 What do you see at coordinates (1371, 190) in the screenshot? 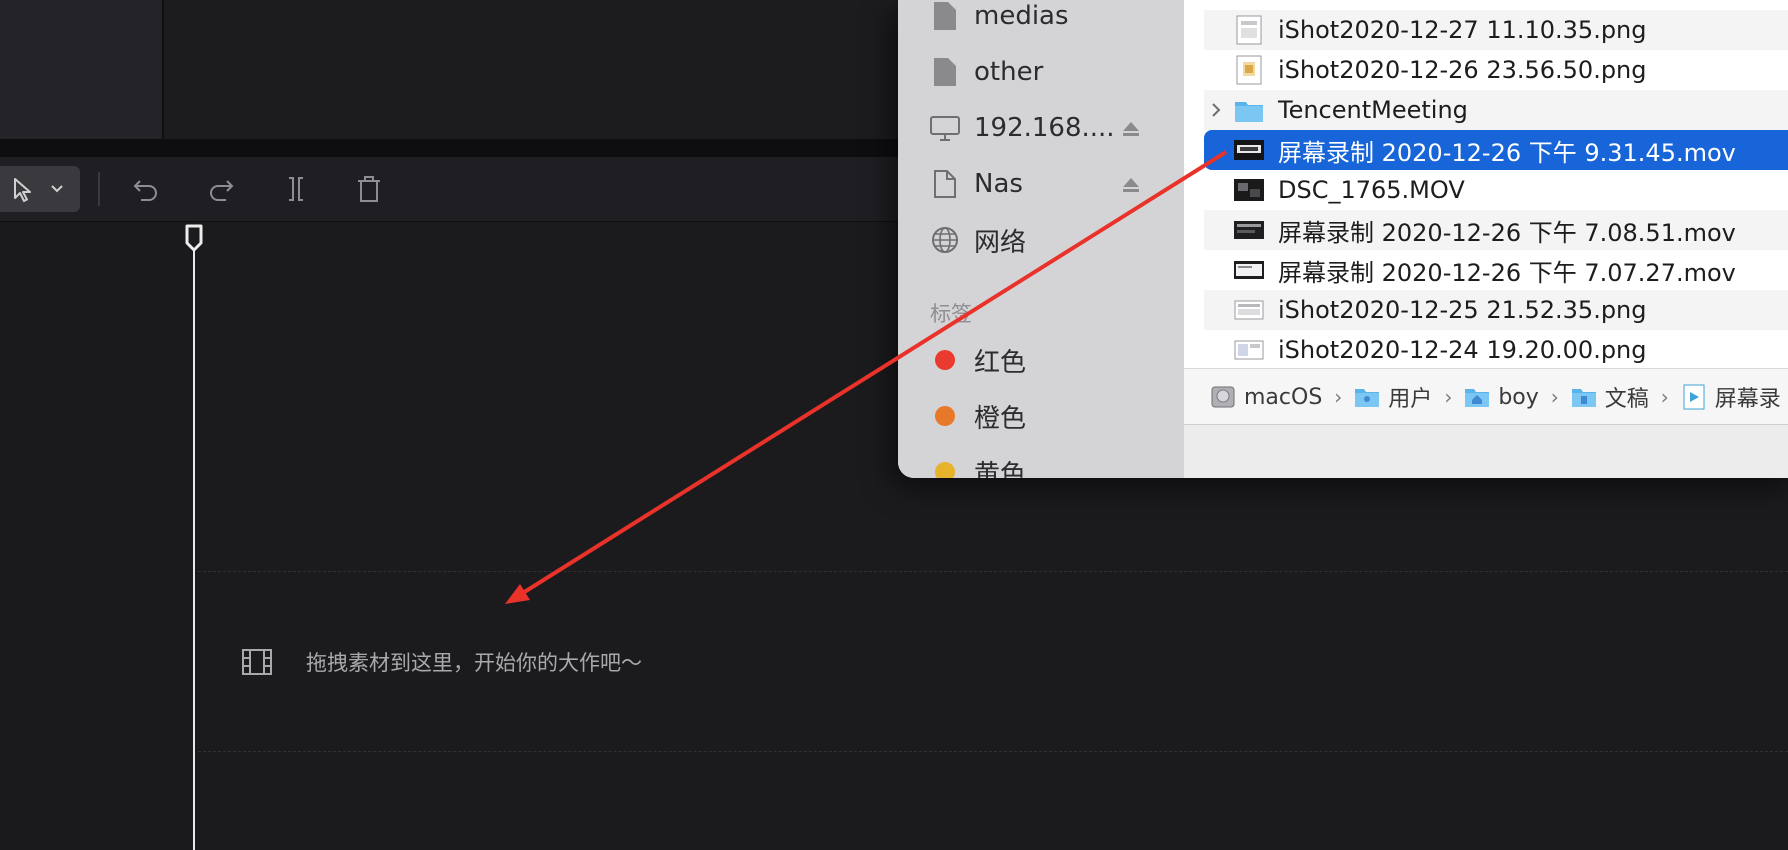
I see `file-name: DSC_1765.MOV` at bounding box center [1371, 190].